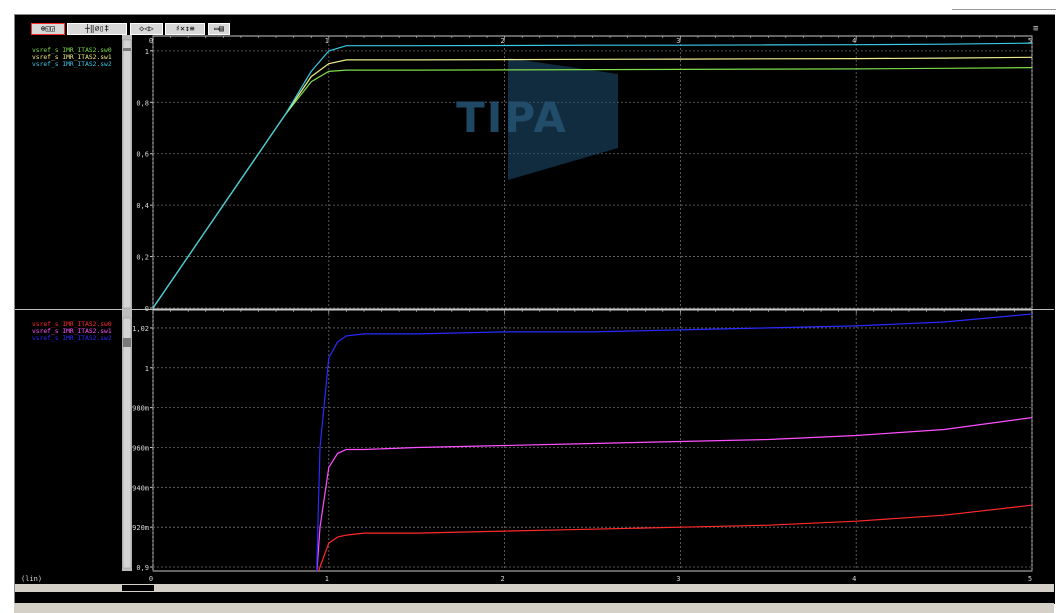 This screenshot has height=613, width=1056. Describe the element at coordinates (138, 588) in the screenshot. I see `horizontal-scrollbar-thumb` at that location.